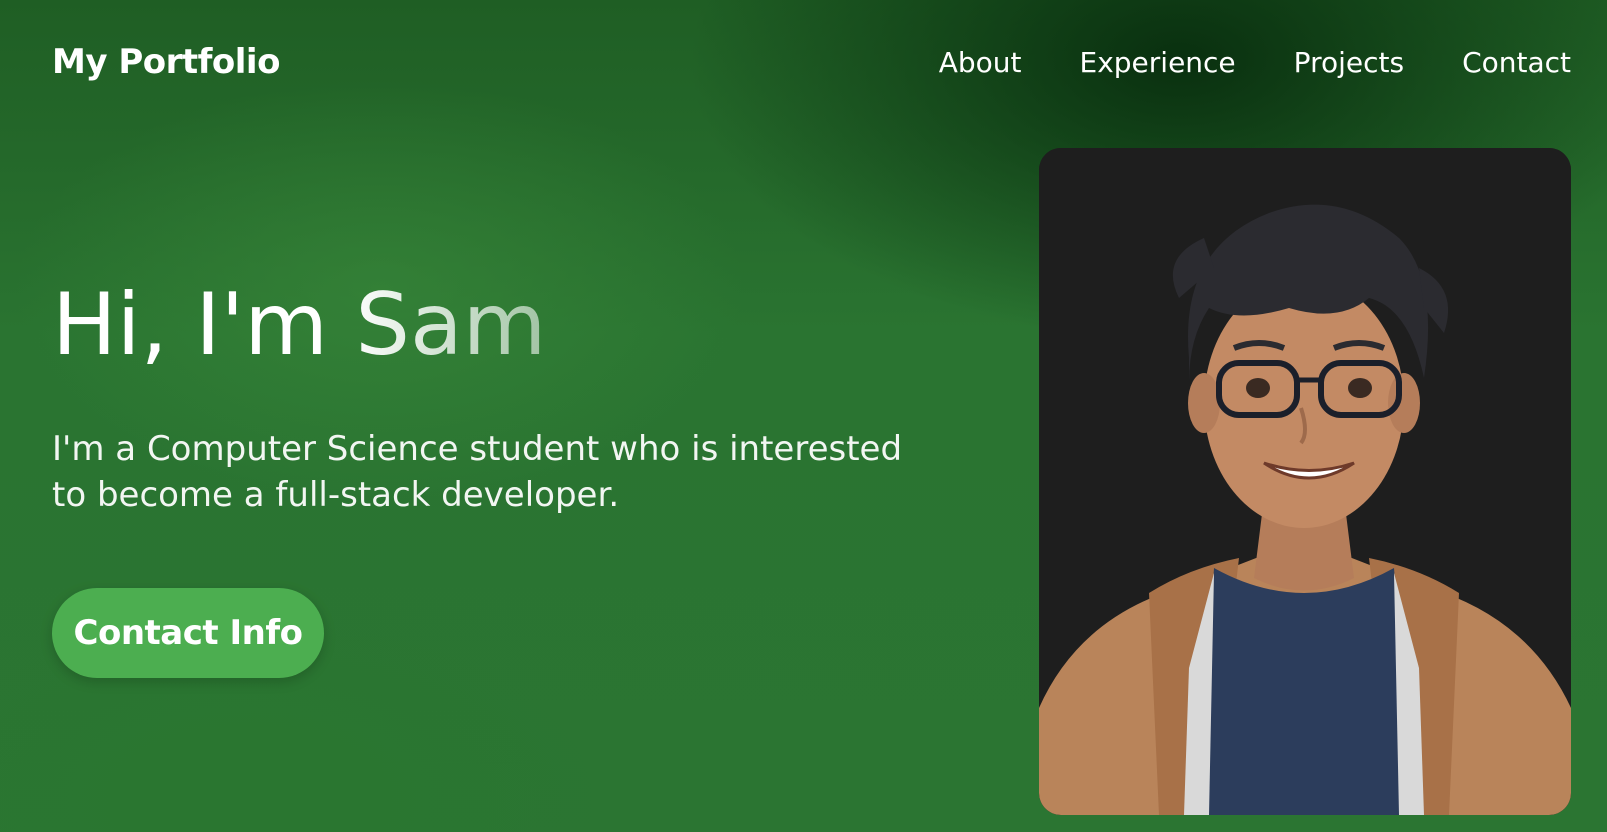 Image resolution: width=1607 pixels, height=832 pixels. I want to click on site-logo: My Portfolio, so click(166, 62).